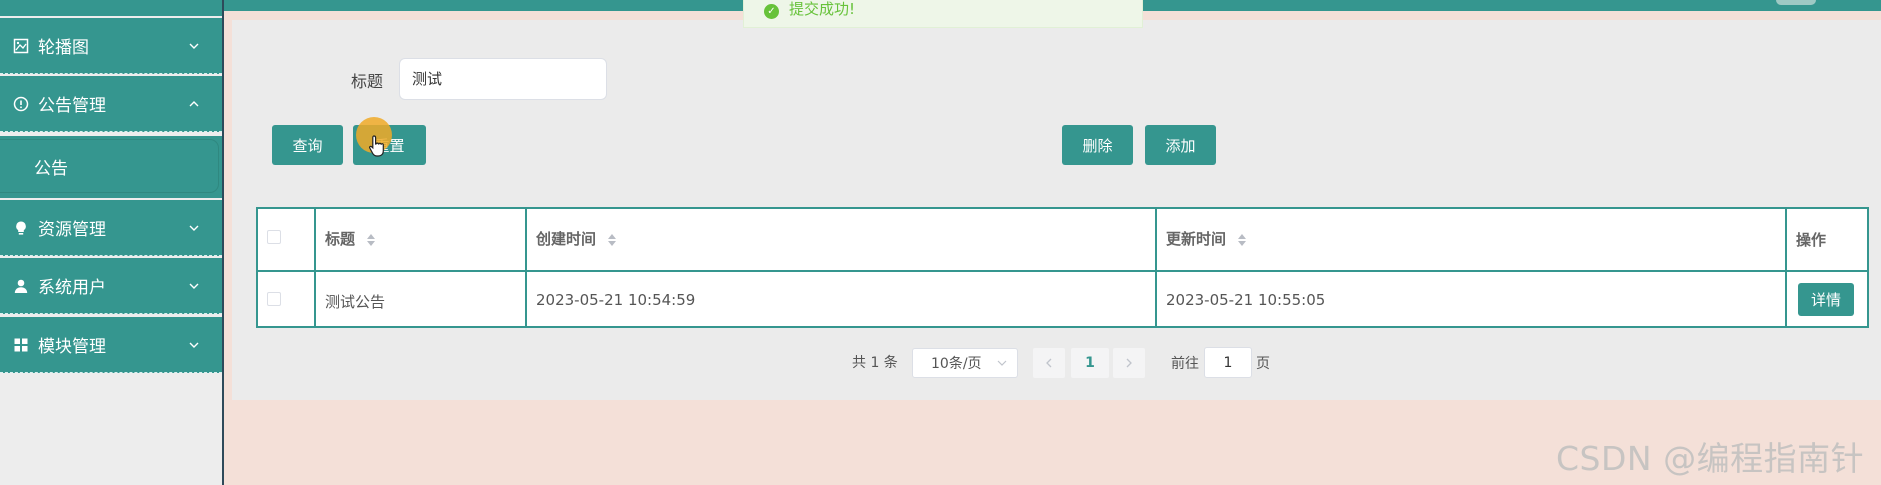  Describe the element at coordinates (1062, 271) in the screenshot. I see `table-header-divider` at that location.